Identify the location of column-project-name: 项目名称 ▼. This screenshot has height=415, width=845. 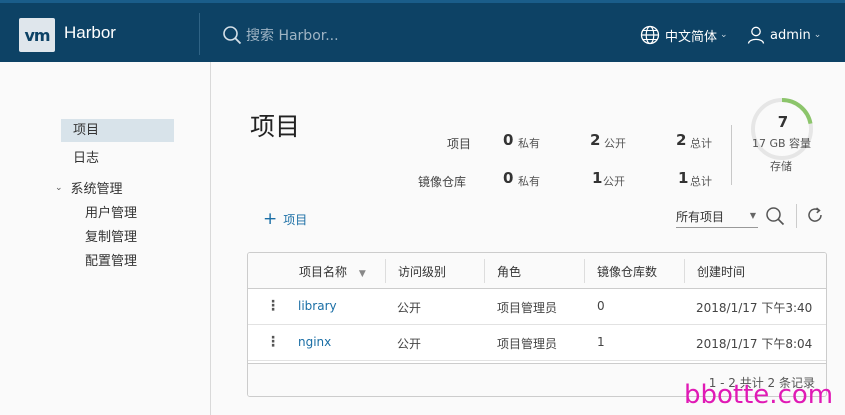
(332, 271).